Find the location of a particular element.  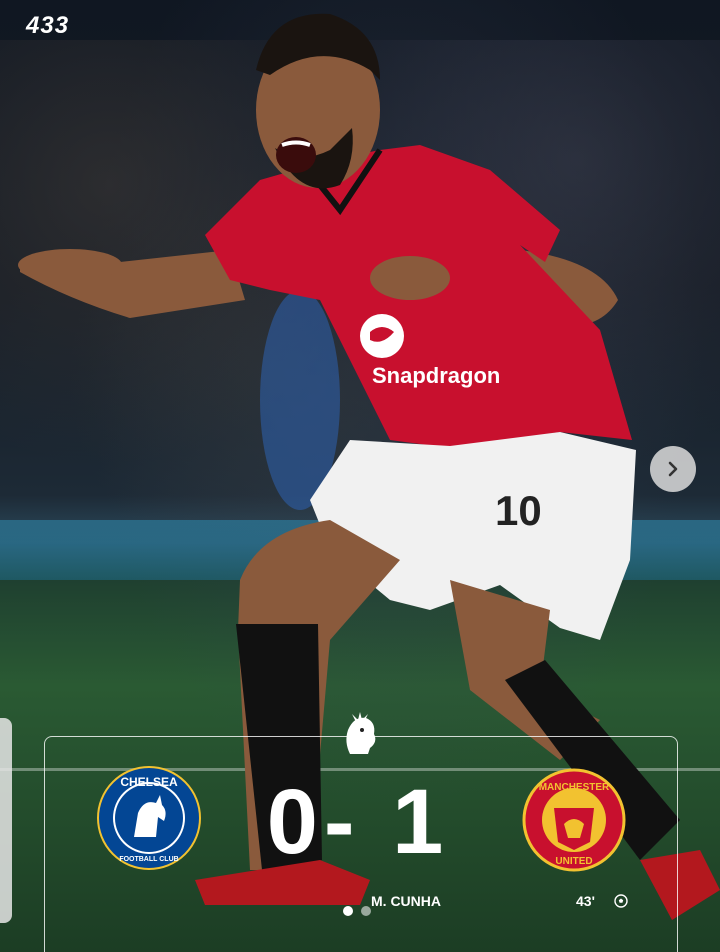

united-crest-text-top: MANCHESTER is located at coordinates (574, 787).